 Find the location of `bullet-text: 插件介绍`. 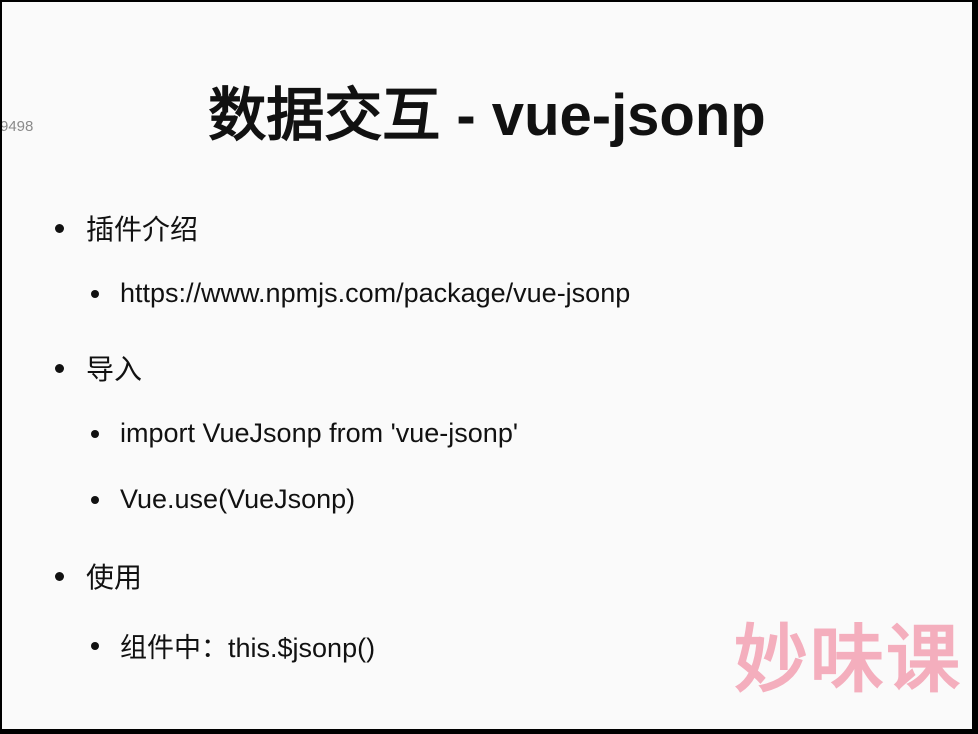

bullet-text: 插件介绍 is located at coordinates (142, 229).